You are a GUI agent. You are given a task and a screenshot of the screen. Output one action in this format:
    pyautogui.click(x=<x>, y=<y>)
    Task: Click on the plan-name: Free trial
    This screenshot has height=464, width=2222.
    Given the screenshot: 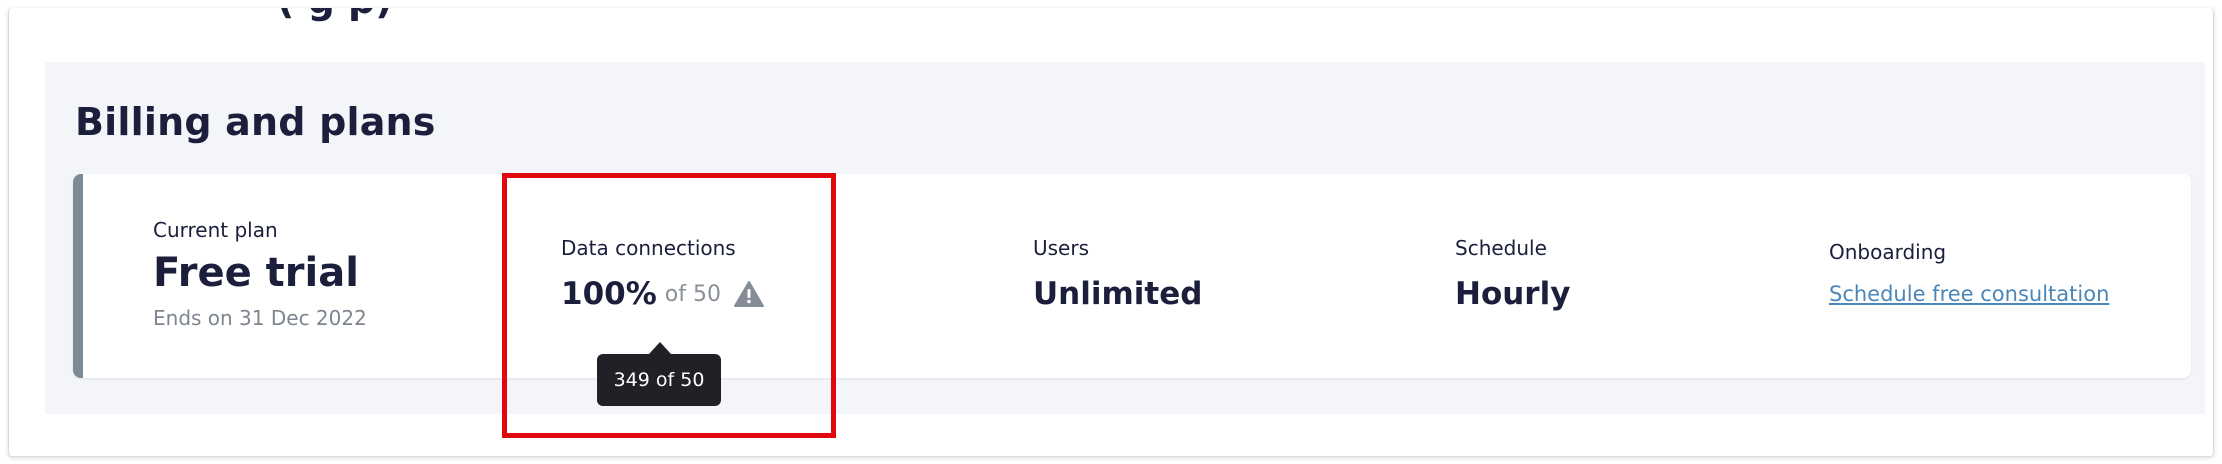 What is the action you would take?
    pyautogui.click(x=256, y=273)
    